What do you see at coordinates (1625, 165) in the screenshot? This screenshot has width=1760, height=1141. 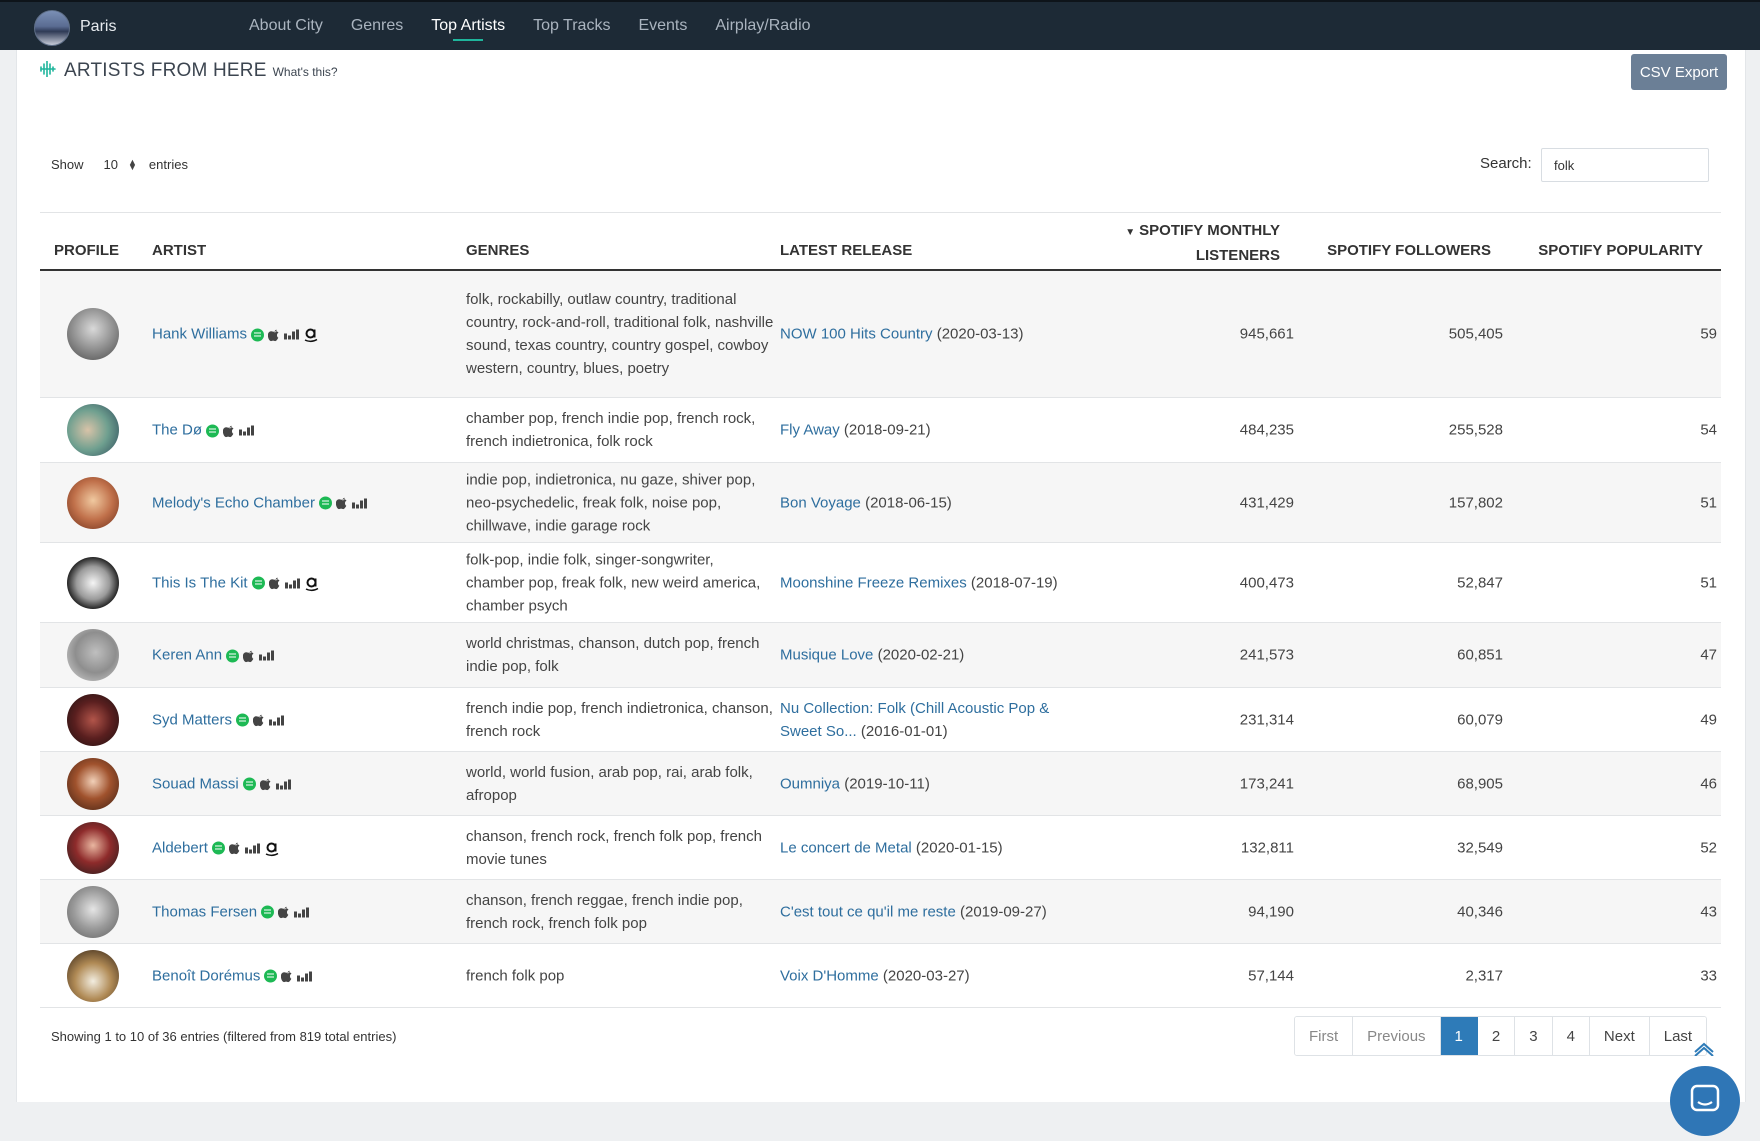 I see `search-input` at bounding box center [1625, 165].